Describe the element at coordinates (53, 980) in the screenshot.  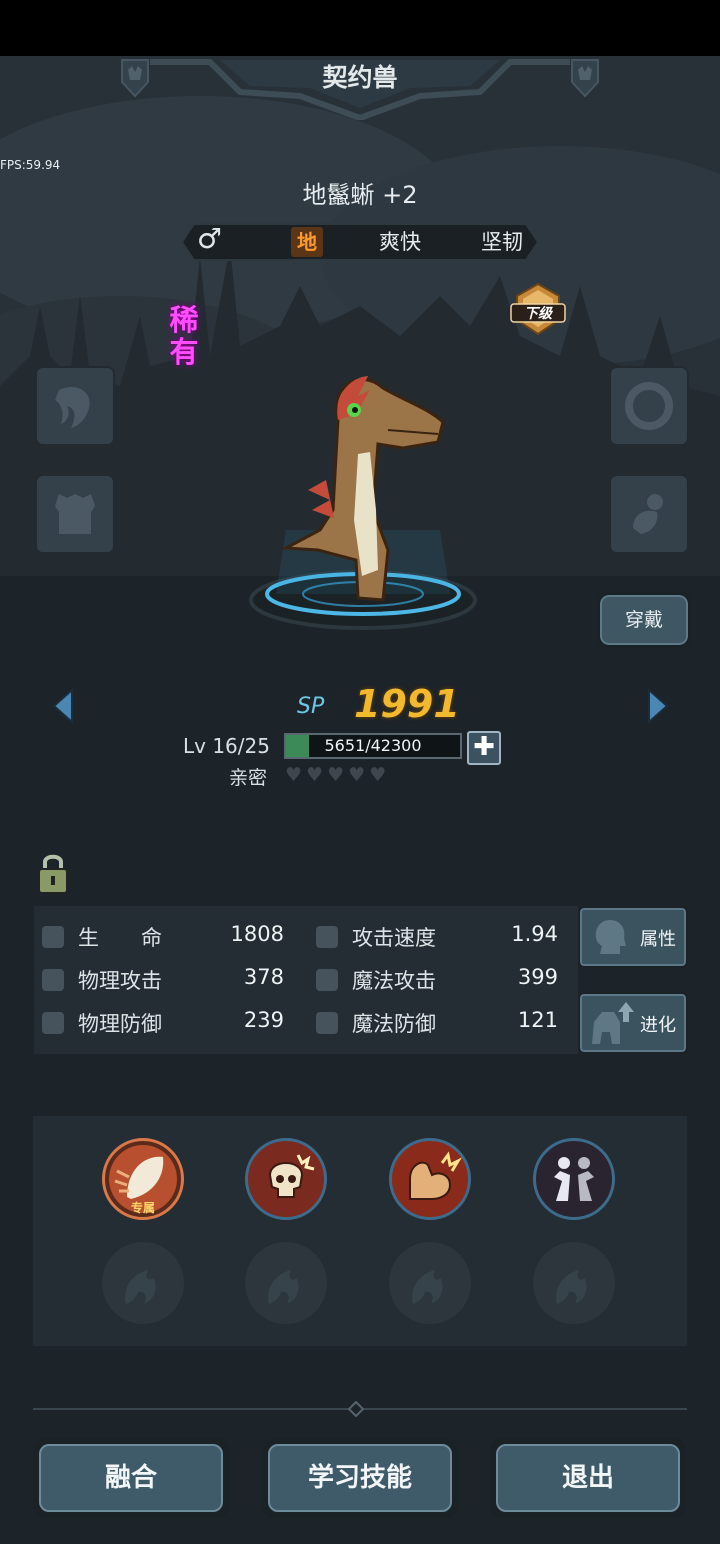
I see `sword-icon` at that location.